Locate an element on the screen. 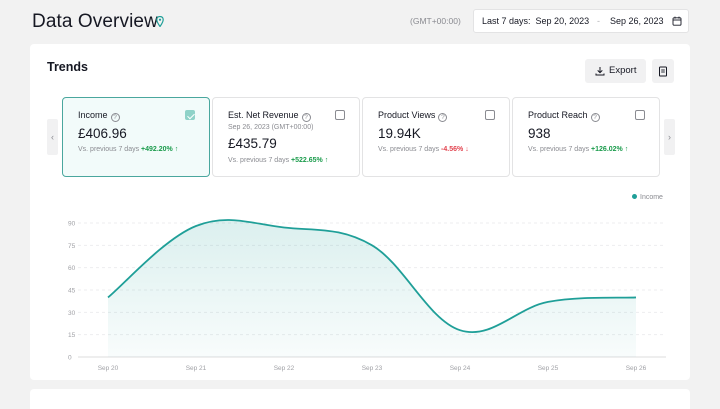 Image resolution: width=720 pixels, height=409 pixels. date-range-label: Last 7 days: Sep 20, 2023 is located at coordinates (536, 21).